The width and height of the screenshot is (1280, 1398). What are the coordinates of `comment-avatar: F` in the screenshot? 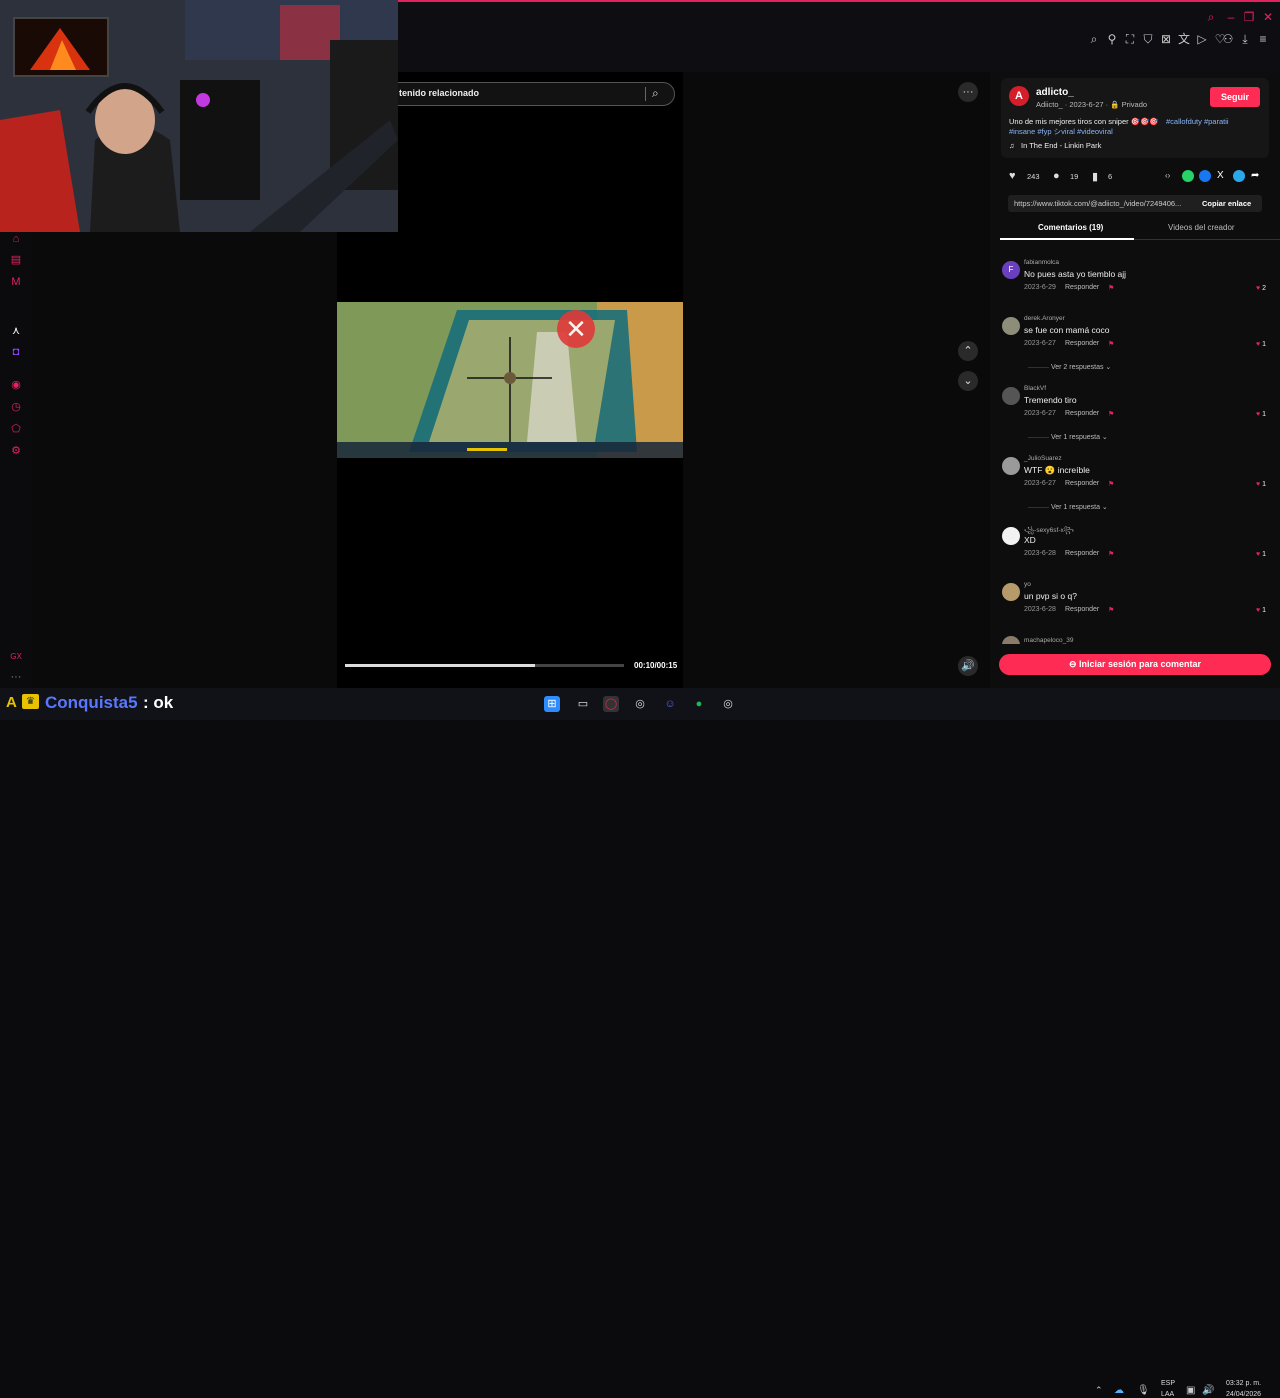 It's located at (1011, 270).